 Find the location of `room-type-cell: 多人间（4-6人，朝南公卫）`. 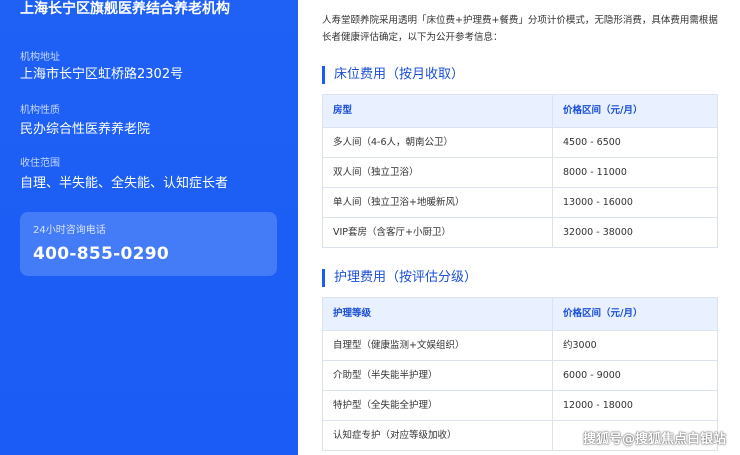

room-type-cell: 多人间（4-6人，朝南公卫） is located at coordinates (437, 142).